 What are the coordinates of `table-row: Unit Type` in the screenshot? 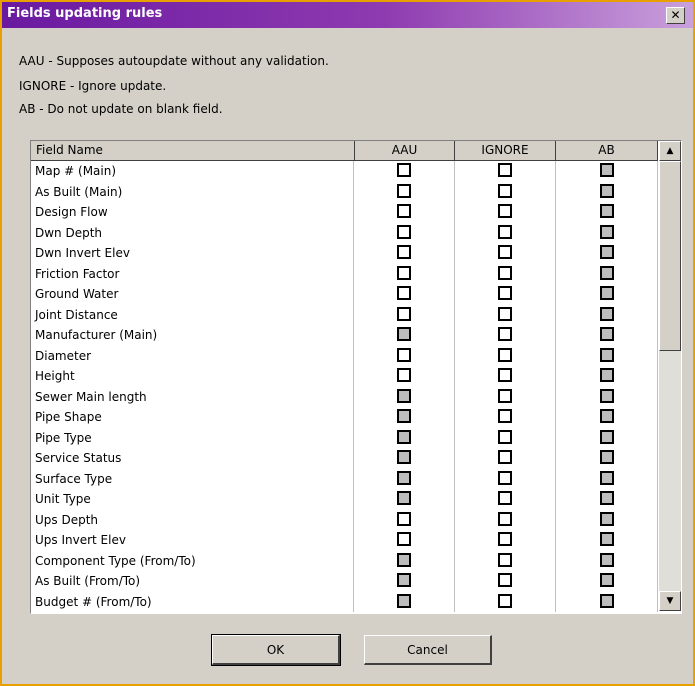 It's located at (344, 499).